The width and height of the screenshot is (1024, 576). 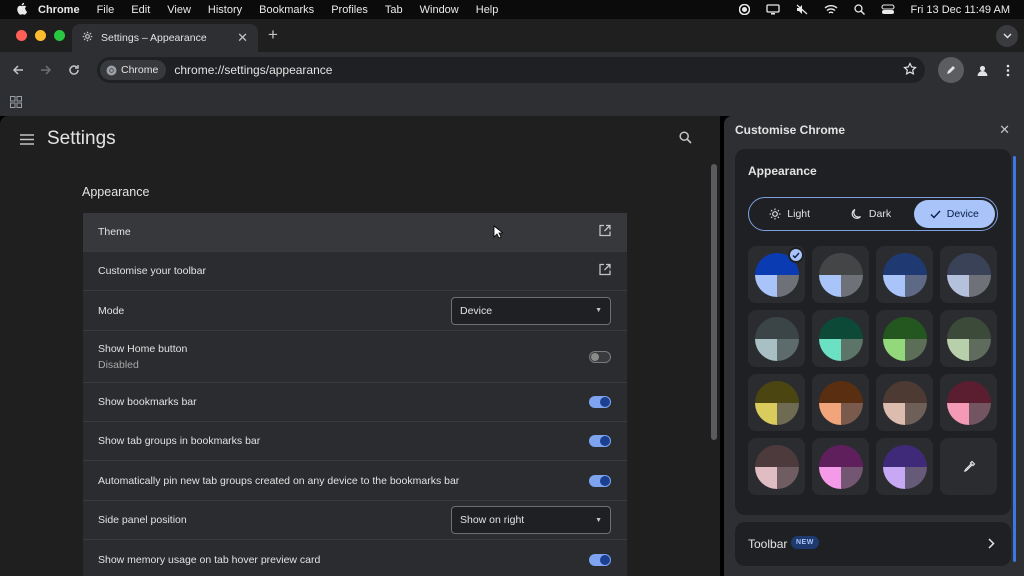 What do you see at coordinates (59, 35) in the screenshot?
I see `zoom-window-button` at bounding box center [59, 35].